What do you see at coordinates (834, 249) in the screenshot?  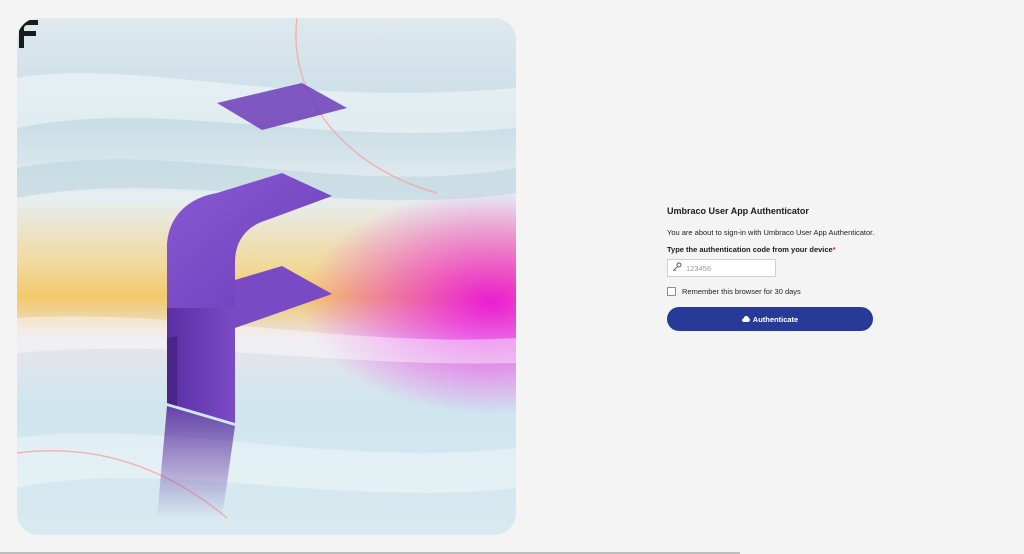 I see `required-marker: *` at bounding box center [834, 249].